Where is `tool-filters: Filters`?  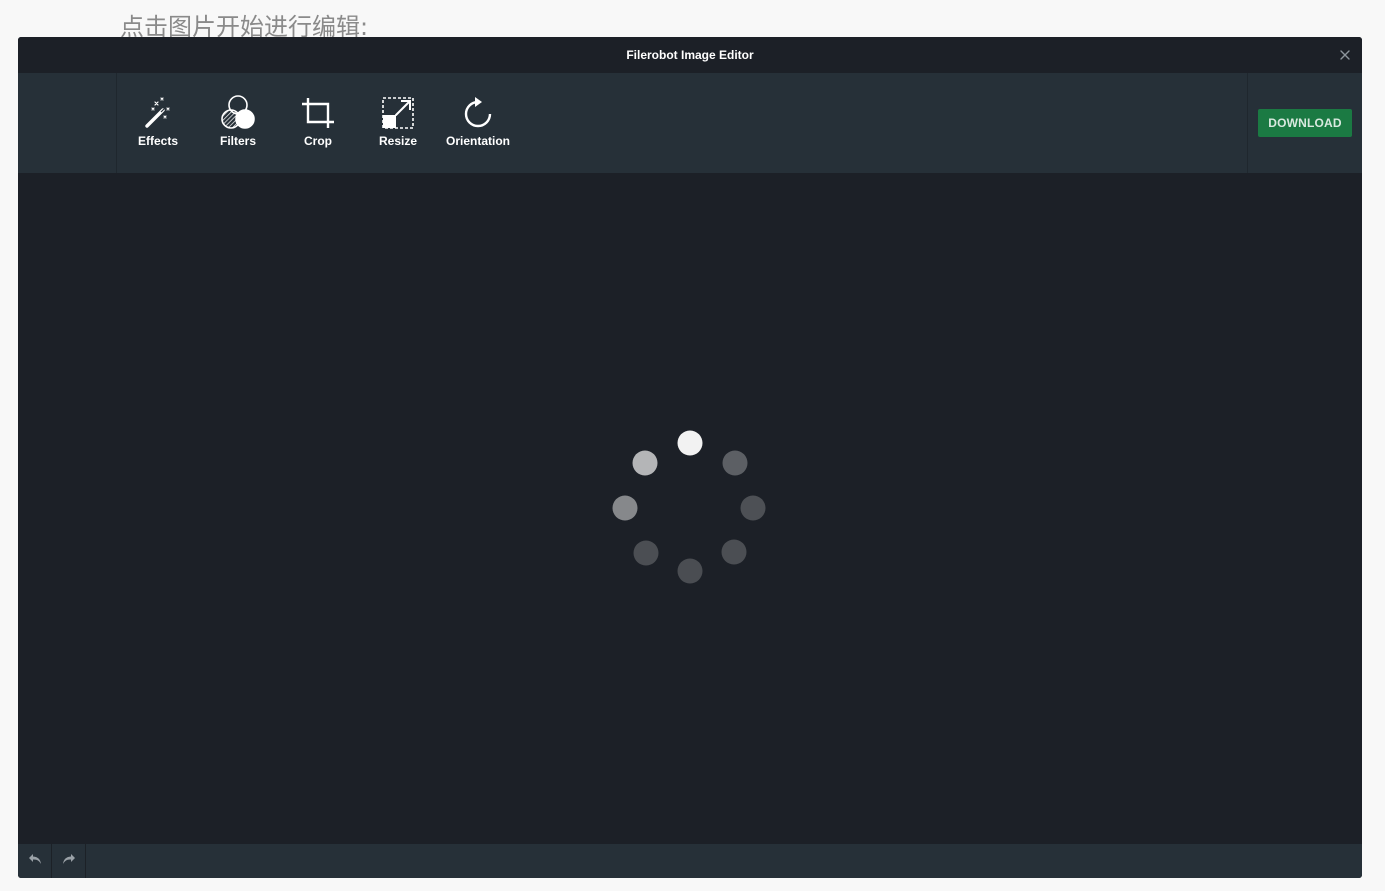 tool-filters: Filters is located at coordinates (238, 123).